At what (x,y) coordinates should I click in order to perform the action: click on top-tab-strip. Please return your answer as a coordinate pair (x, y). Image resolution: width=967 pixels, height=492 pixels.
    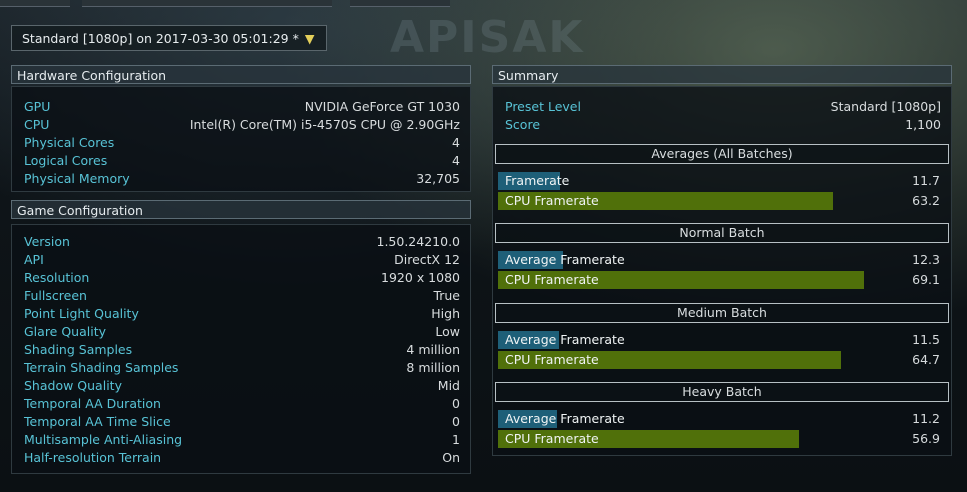
    Looking at the image, I should click on (483, 4).